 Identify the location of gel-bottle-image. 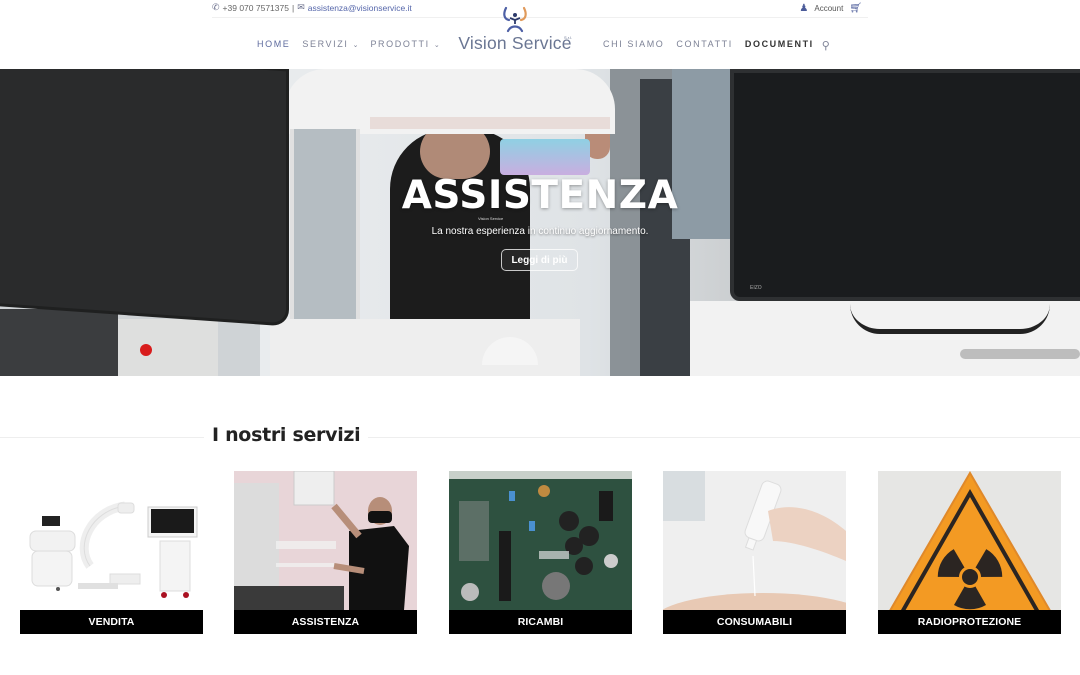
(754, 540).